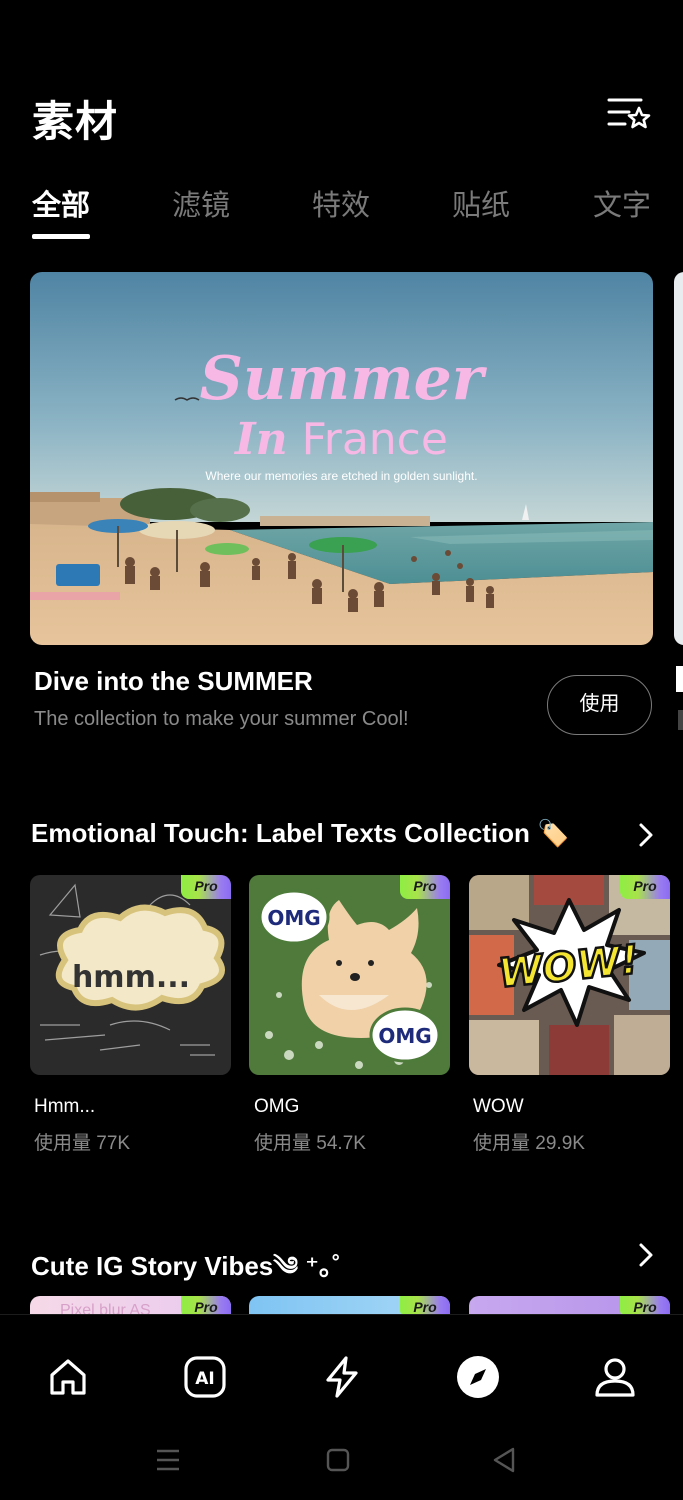 The height and width of the screenshot is (1500, 683). I want to click on next-featured-desc-peek, so click(680, 720).